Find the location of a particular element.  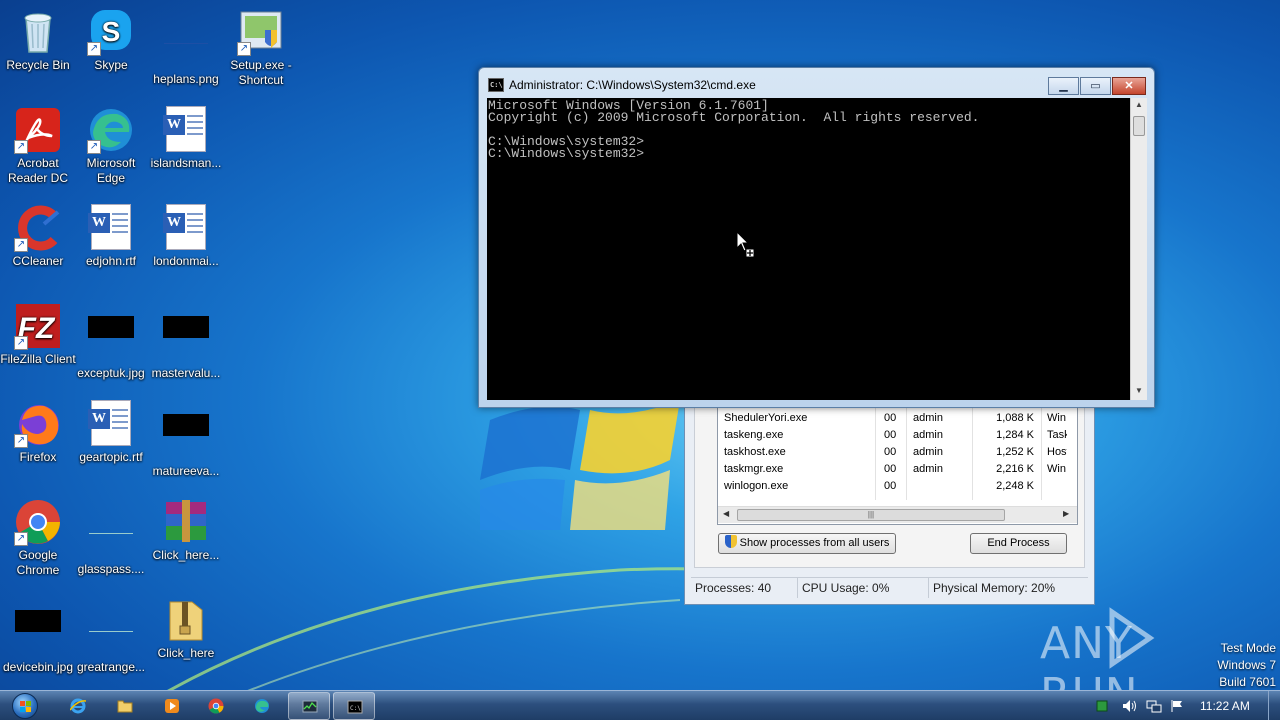

table-row: taskmgr.exe 00 admin 2,216 K Win is located at coordinates (893, 469).